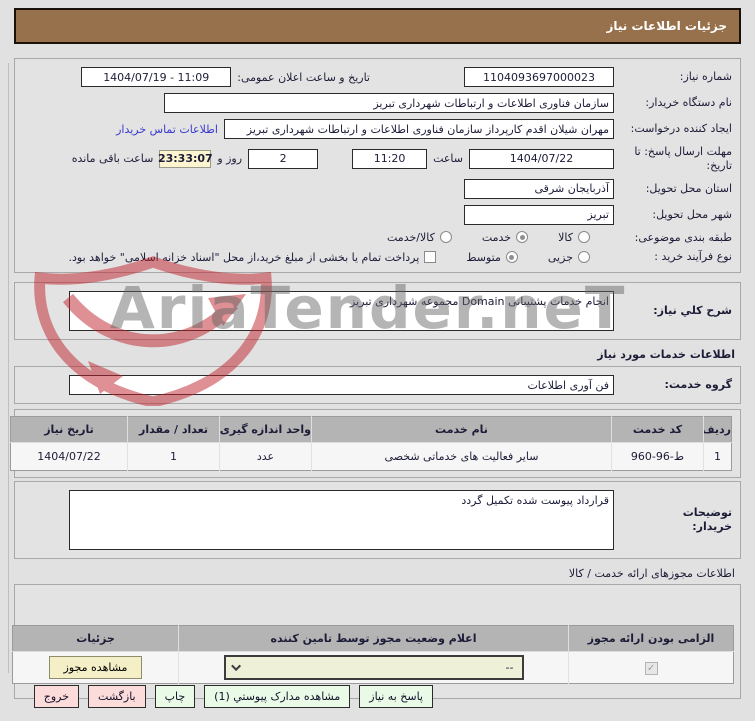  Describe the element at coordinates (230, 159) in the screenshot. I see `days-and-label: روز و` at that location.